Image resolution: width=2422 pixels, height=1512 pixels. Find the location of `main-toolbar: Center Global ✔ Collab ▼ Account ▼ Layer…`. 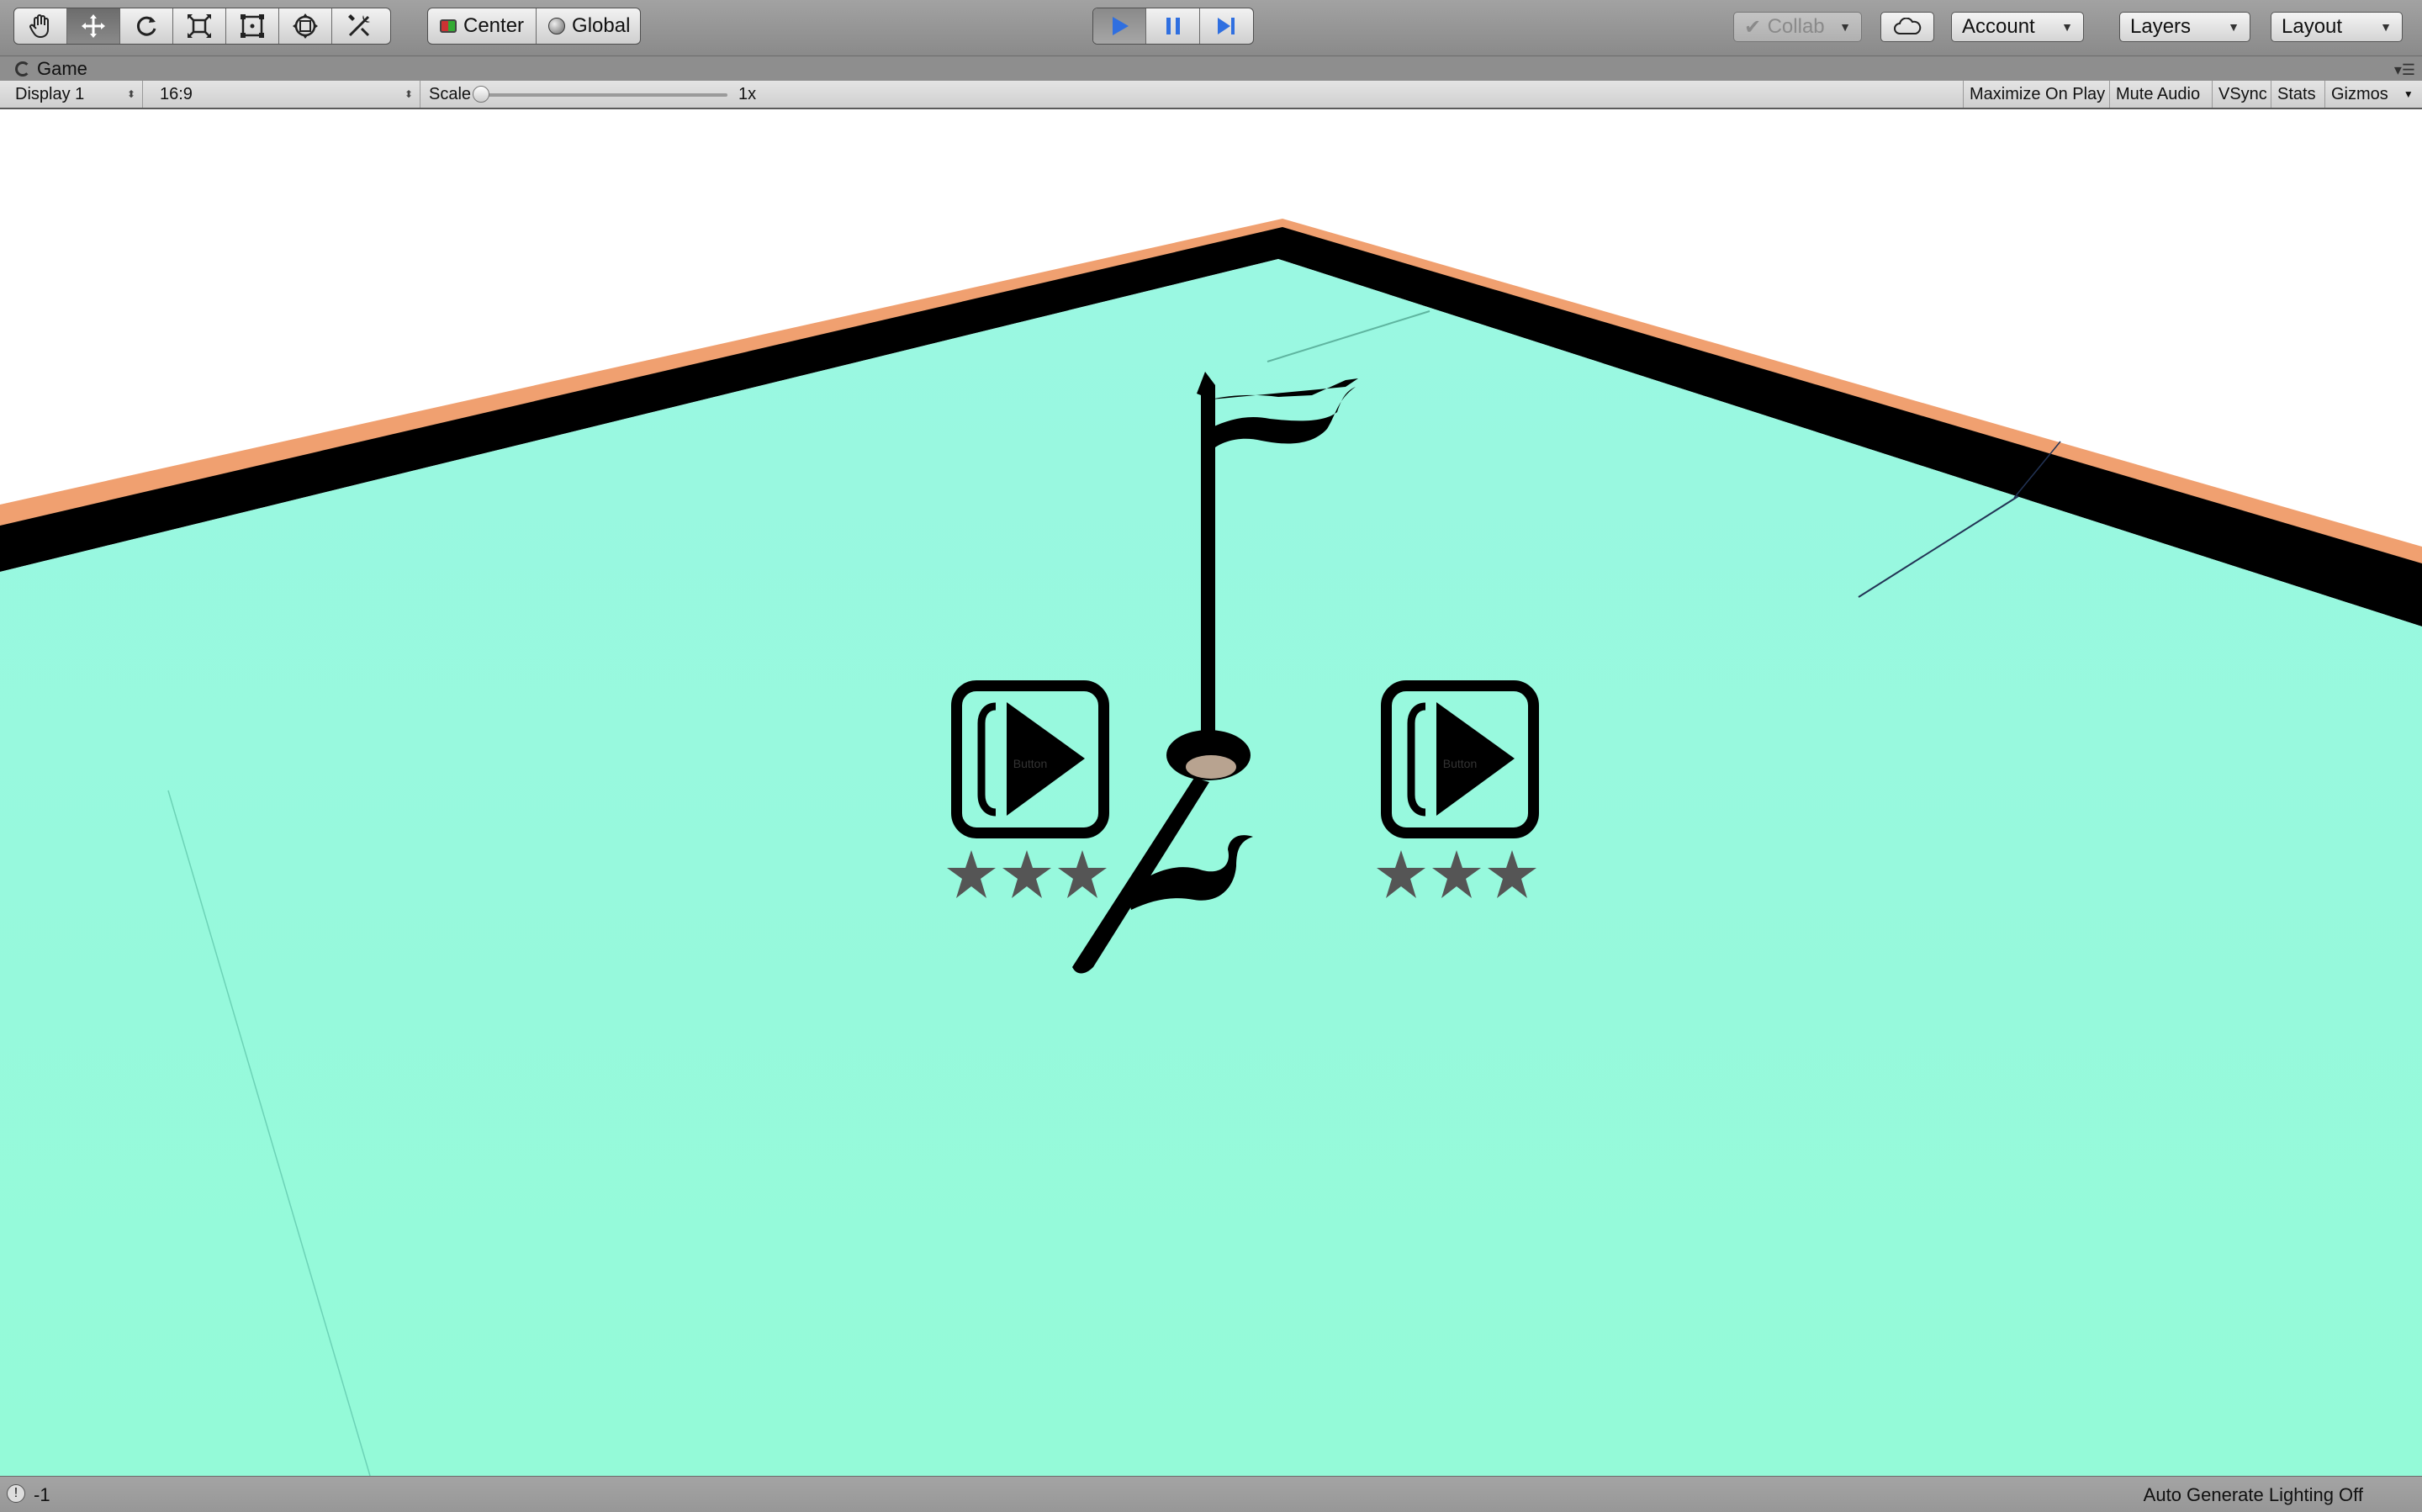

main-toolbar: Center Global ✔ Collab ▼ Account ▼ Layer… is located at coordinates (1211, 28).